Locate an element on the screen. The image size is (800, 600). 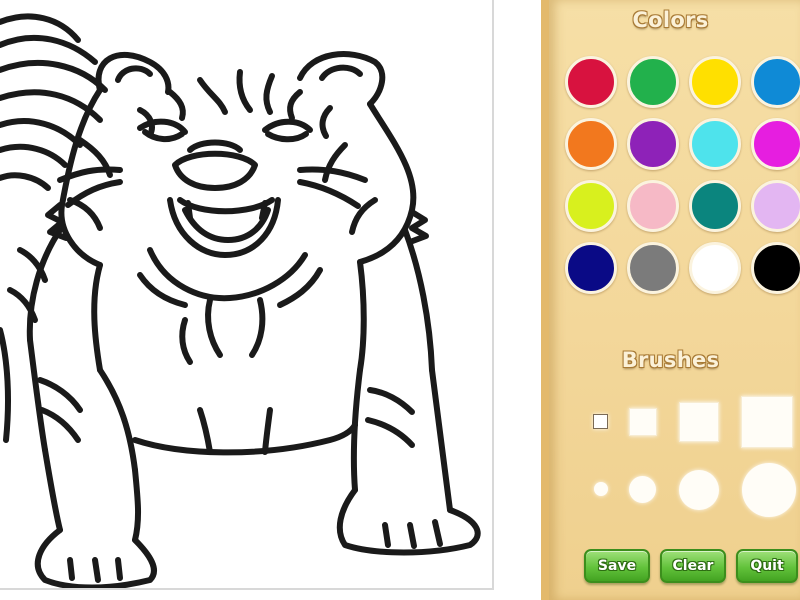
brushes-heading: Brushes is located at coordinates (670, 360).